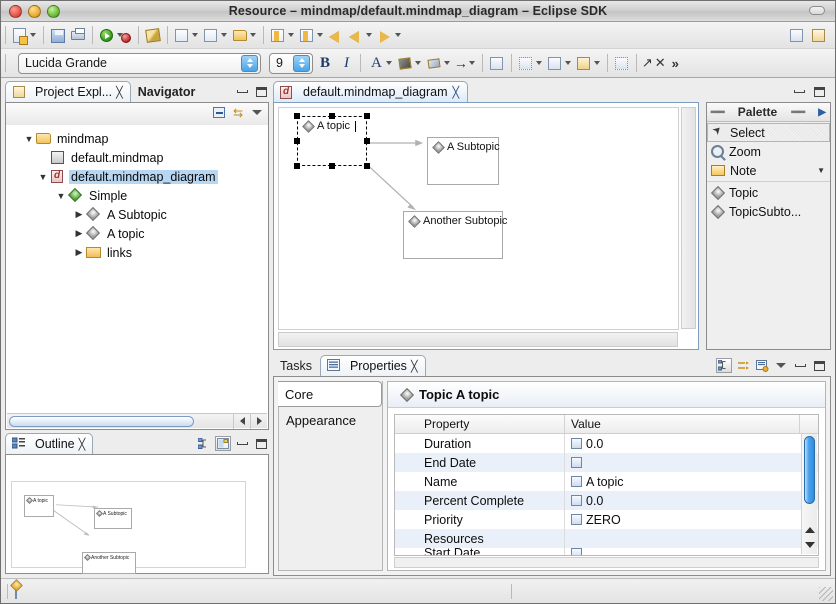  What do you see at coordinates (24, 35) in the screenshot?
I see `new-wizard-button` at bounding box center [24, 35].